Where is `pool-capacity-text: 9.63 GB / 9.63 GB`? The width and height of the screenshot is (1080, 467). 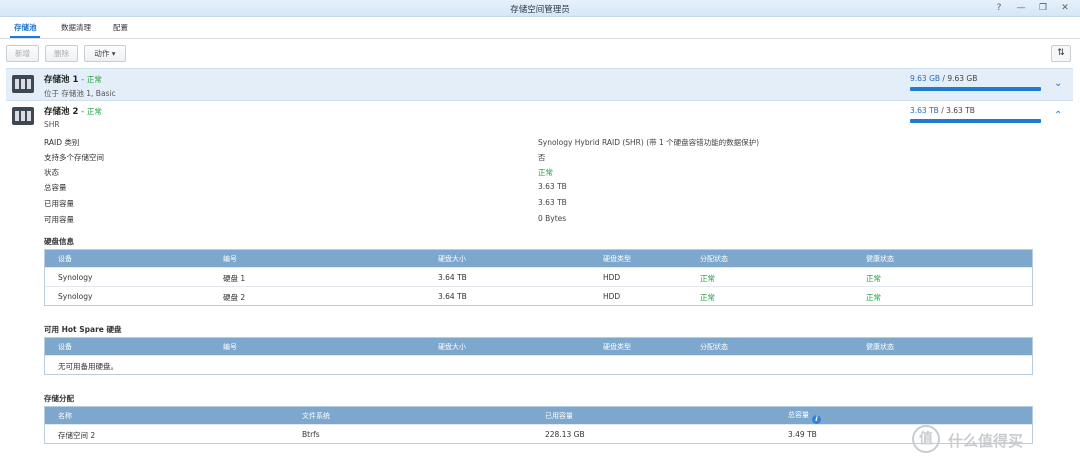 pool-capacity-text: 9.63 GB / 9.63 GB is located at coordinates (943, 78).